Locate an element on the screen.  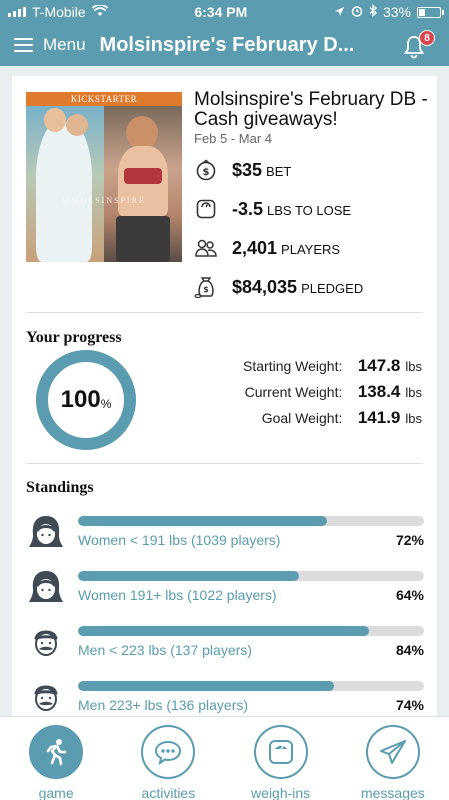
current-weight-unit: lbs is located at coordinates (413, 392).